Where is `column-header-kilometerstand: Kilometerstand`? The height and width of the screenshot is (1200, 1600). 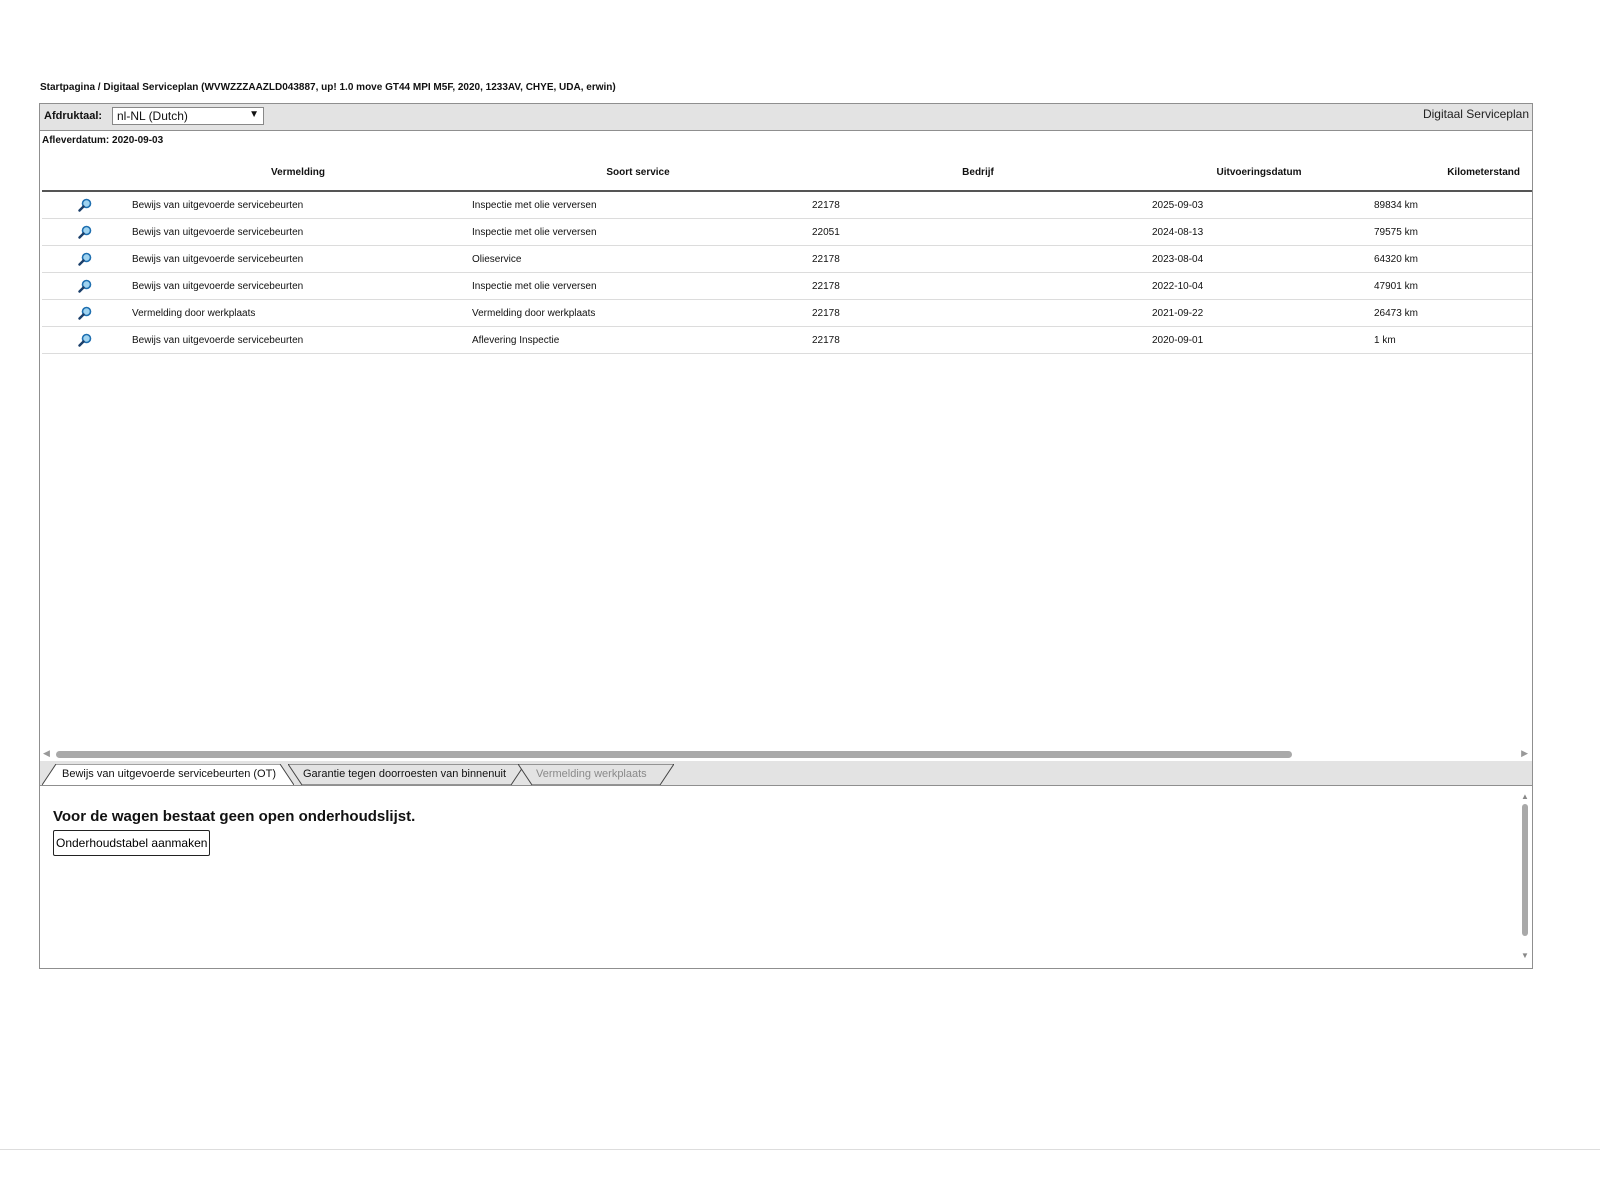 column-header-kilometerstand: Kilometerstand is located at coordinates (1450, 173).